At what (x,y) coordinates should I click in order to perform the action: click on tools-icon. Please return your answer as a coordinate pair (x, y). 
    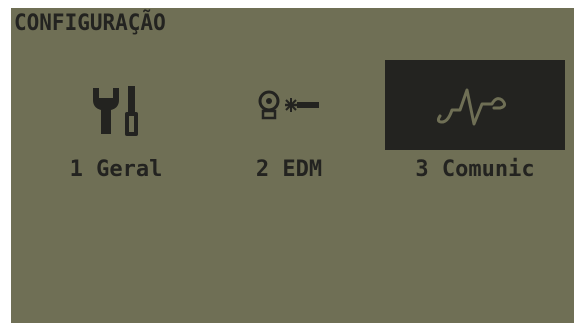
    Looking at the image, I should click on (115, 111).